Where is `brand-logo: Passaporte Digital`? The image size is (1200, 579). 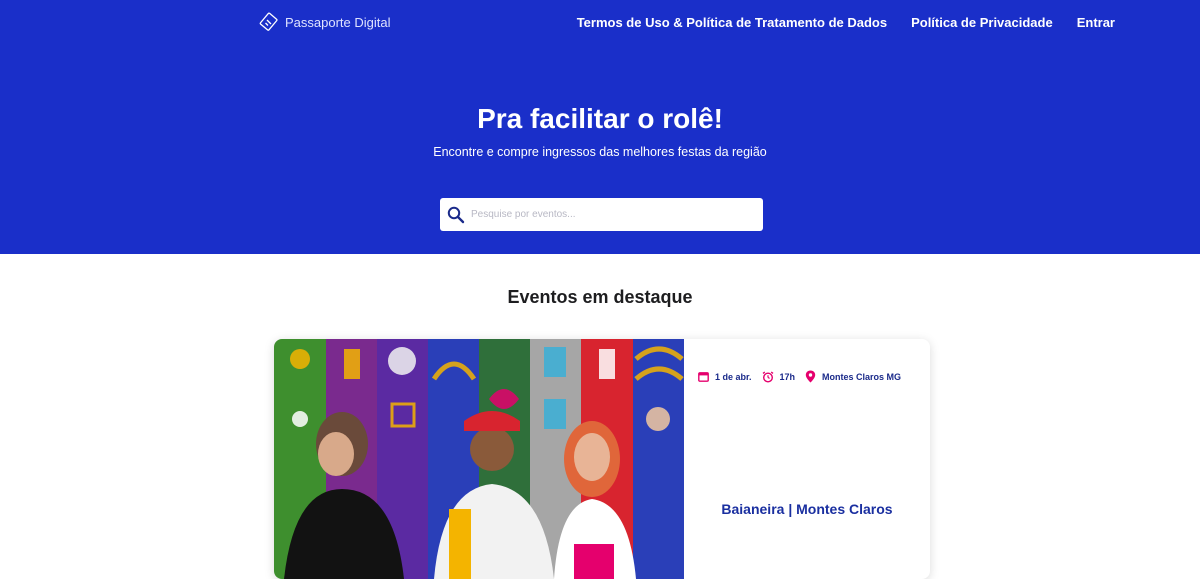
brand-logo: Passaporte Digital is located at coordinates (325, 22).